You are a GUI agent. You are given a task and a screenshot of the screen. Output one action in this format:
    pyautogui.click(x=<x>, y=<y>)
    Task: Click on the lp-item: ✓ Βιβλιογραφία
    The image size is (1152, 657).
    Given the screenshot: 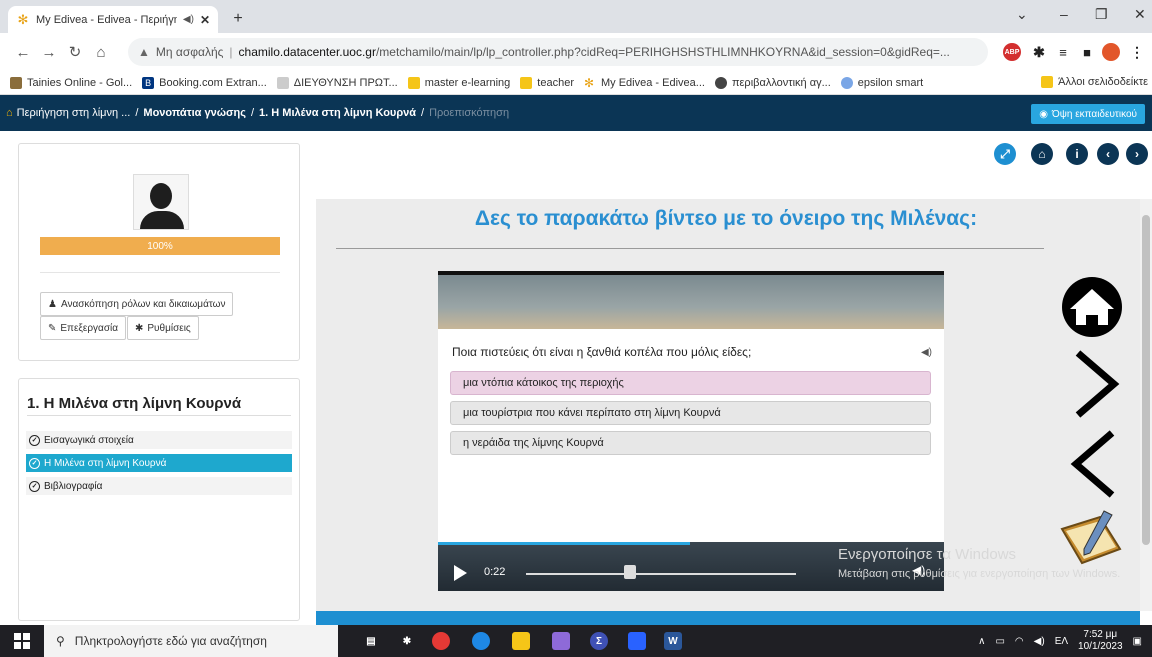 What is the action you would take?
    pyautogui.click(x=159, y=486)
    